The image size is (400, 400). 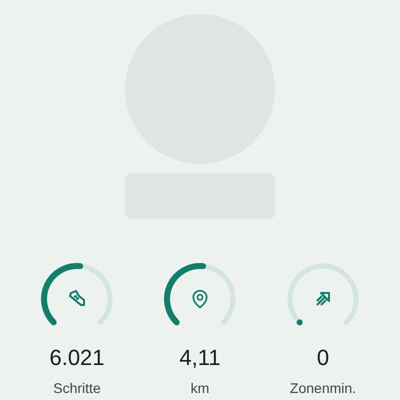 What do you see at coordinates (77, 299) in the screenshot?
I see `shoe-icon` at bounding box center [77, 299].